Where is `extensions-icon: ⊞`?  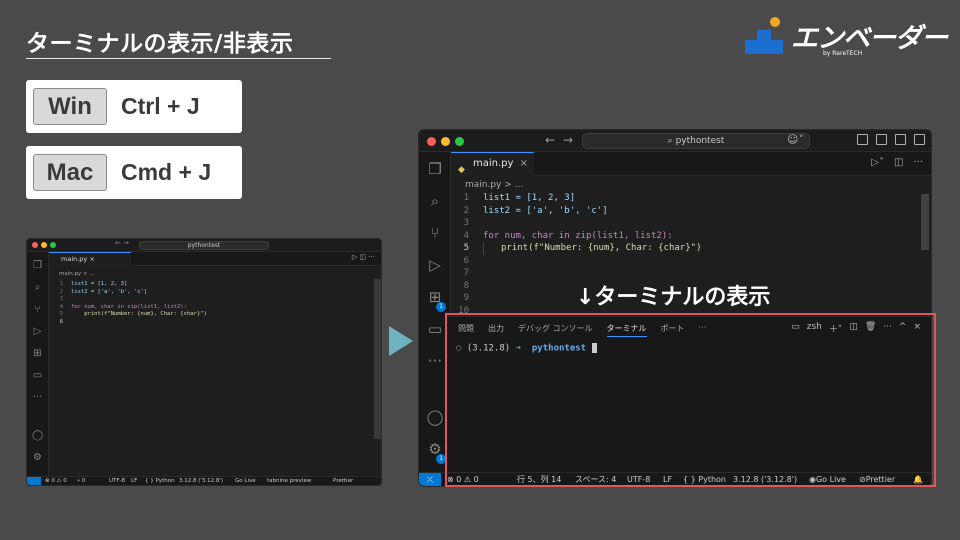 extensions-icon: ⊞ is located at coordinates (37, 353).